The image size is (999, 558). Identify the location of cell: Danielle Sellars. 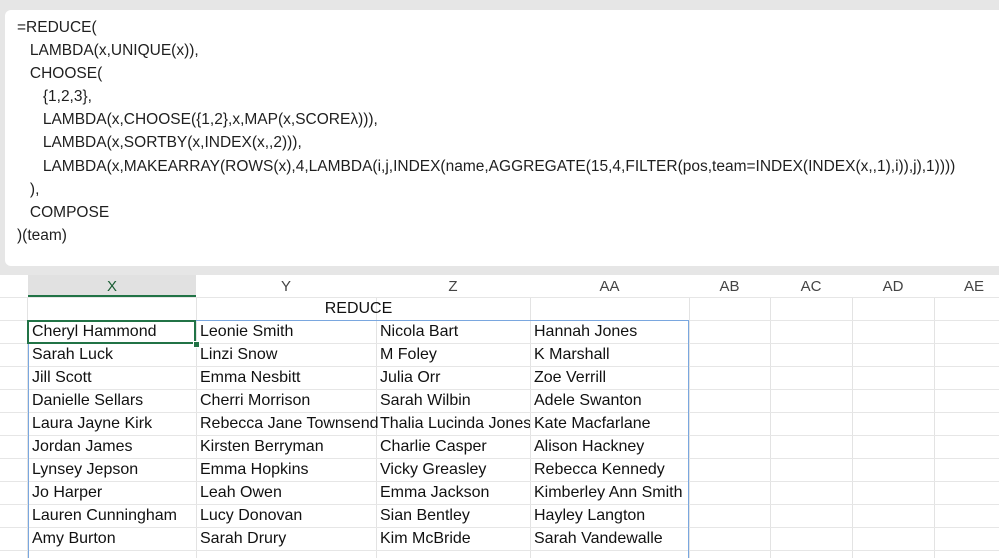
(112, 400).